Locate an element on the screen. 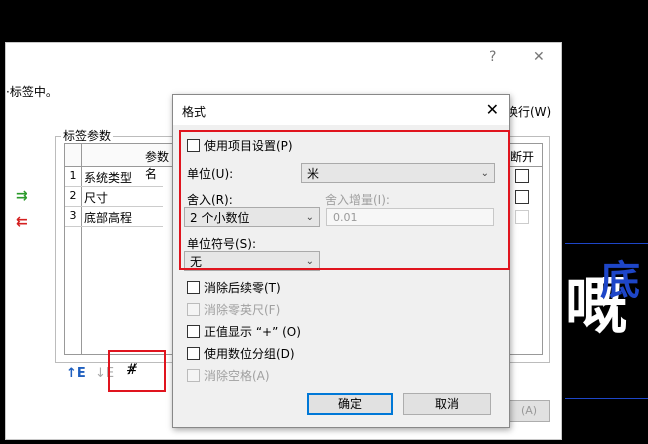  format-dialog-titlebar: 格式 ✕ is located at coordinates (341, 110).